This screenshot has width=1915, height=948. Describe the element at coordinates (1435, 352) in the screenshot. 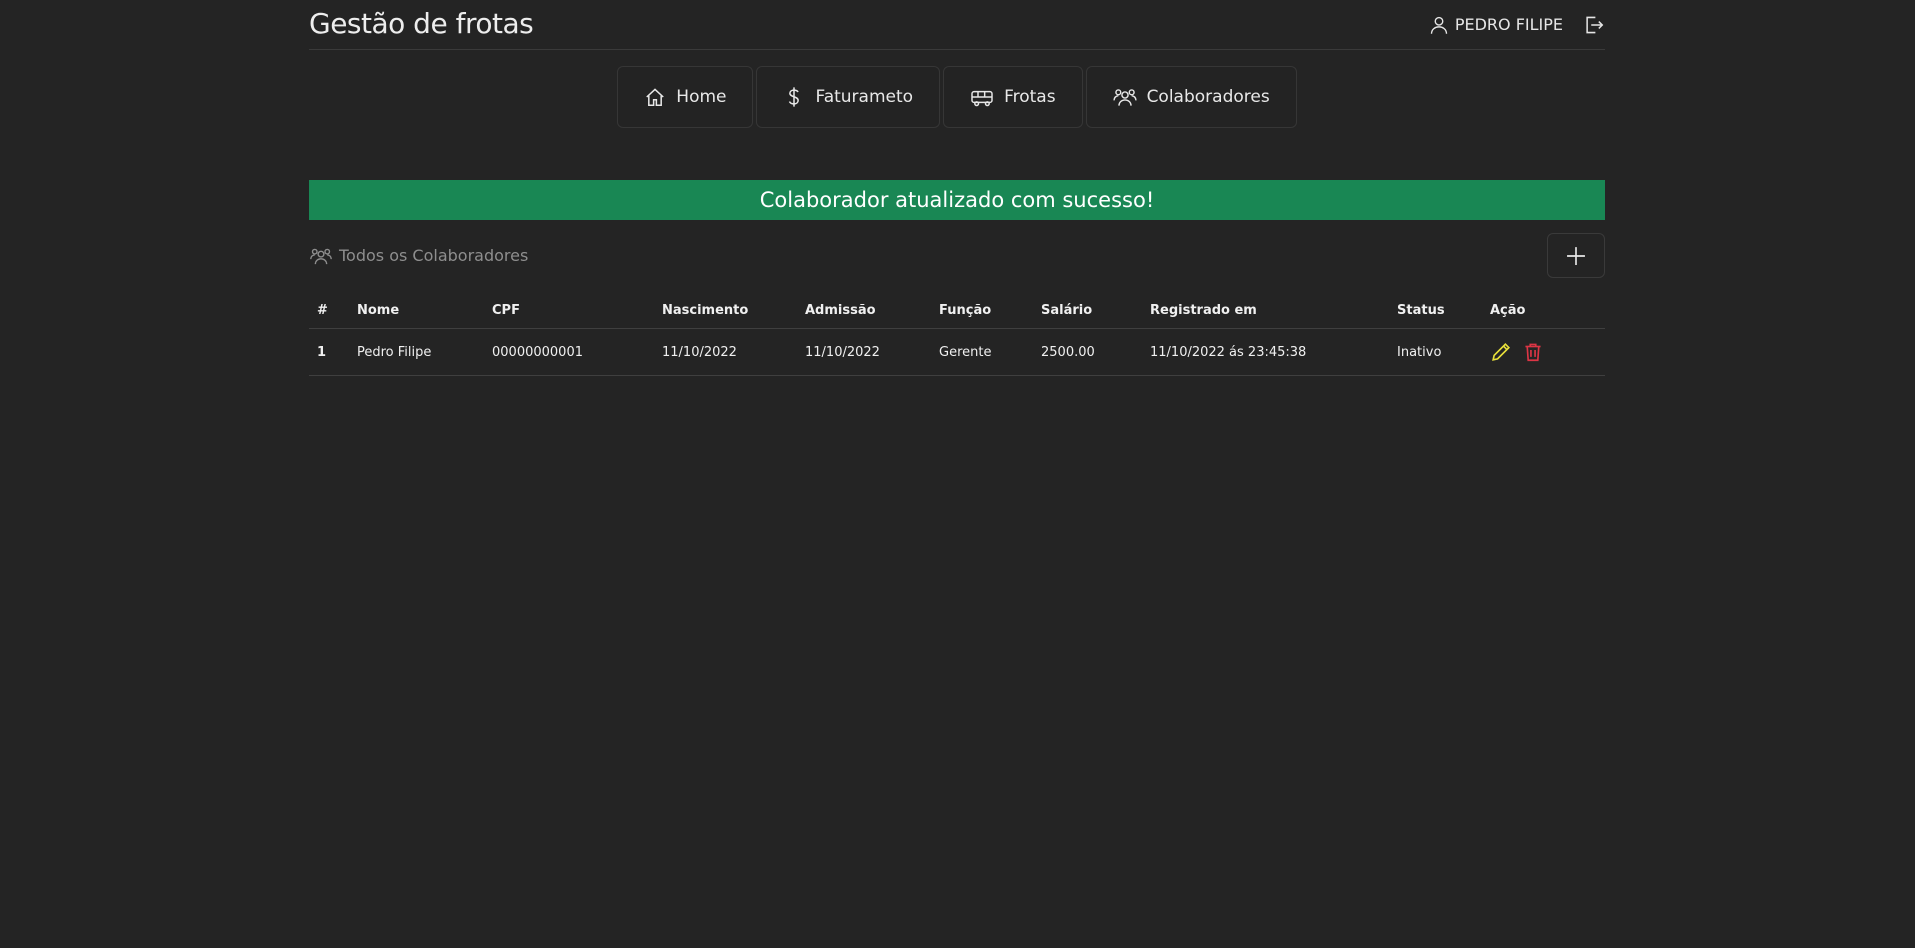

I see `cell-status: Inativo` at that location.